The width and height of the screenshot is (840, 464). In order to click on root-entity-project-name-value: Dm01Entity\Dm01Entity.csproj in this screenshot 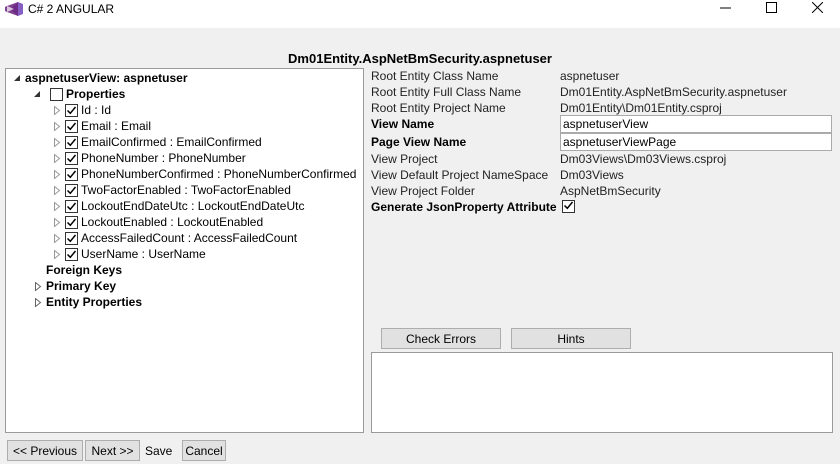, I will do `click(641, 108)`.